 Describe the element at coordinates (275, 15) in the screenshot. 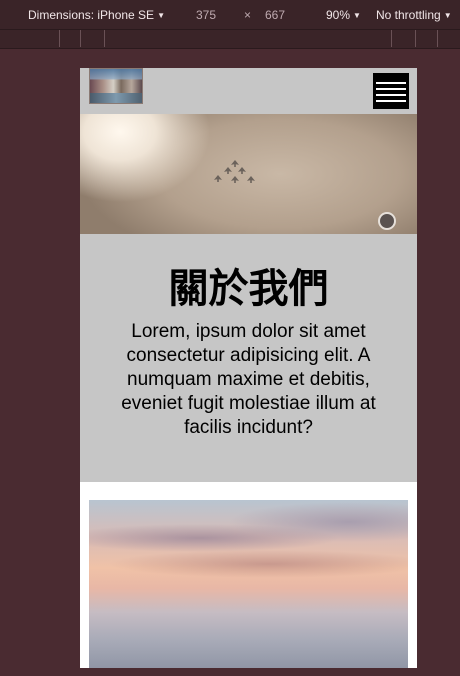

I see `height-input: 667` at that location.